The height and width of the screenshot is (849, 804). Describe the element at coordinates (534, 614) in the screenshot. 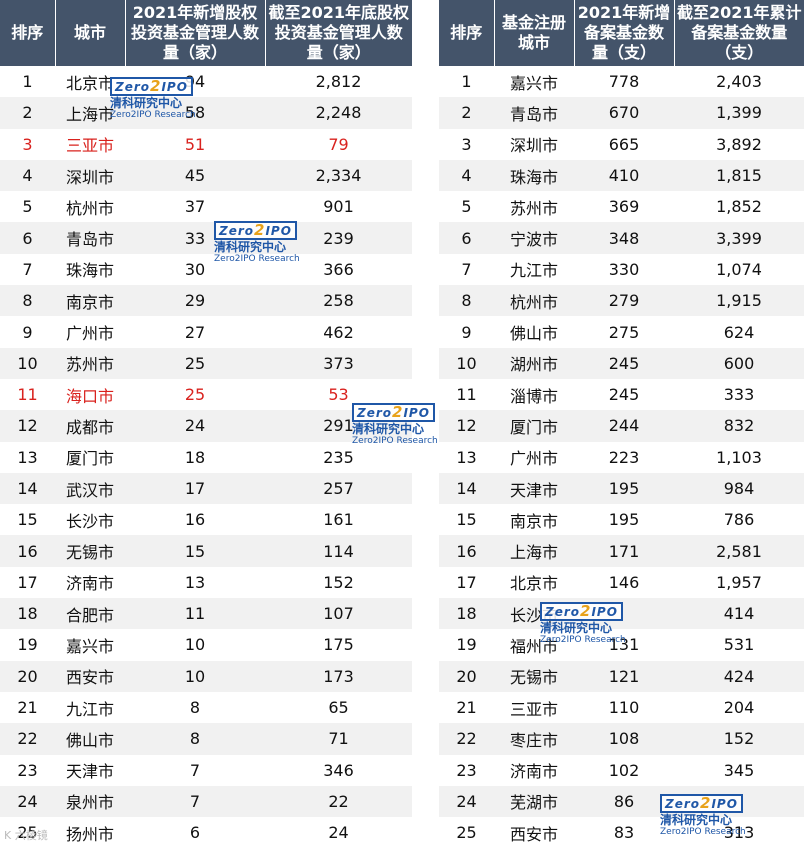

I see `city-cell: 长沙市` at that location.